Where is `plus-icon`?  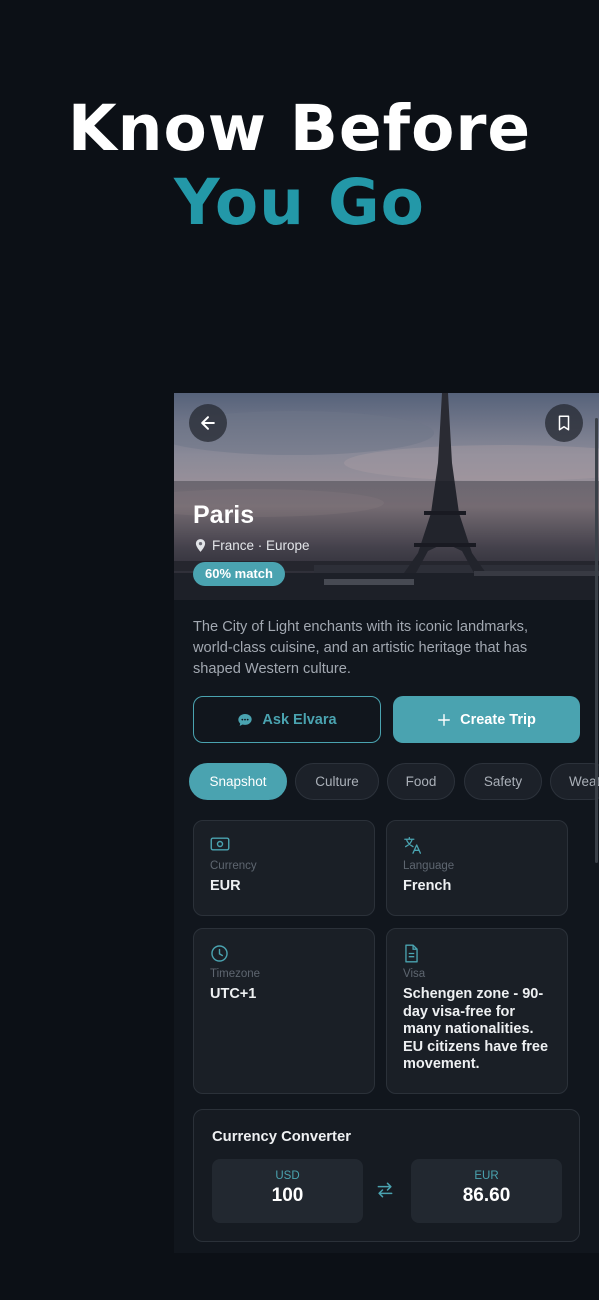 plus-icon is located at coordinates (444, 719).